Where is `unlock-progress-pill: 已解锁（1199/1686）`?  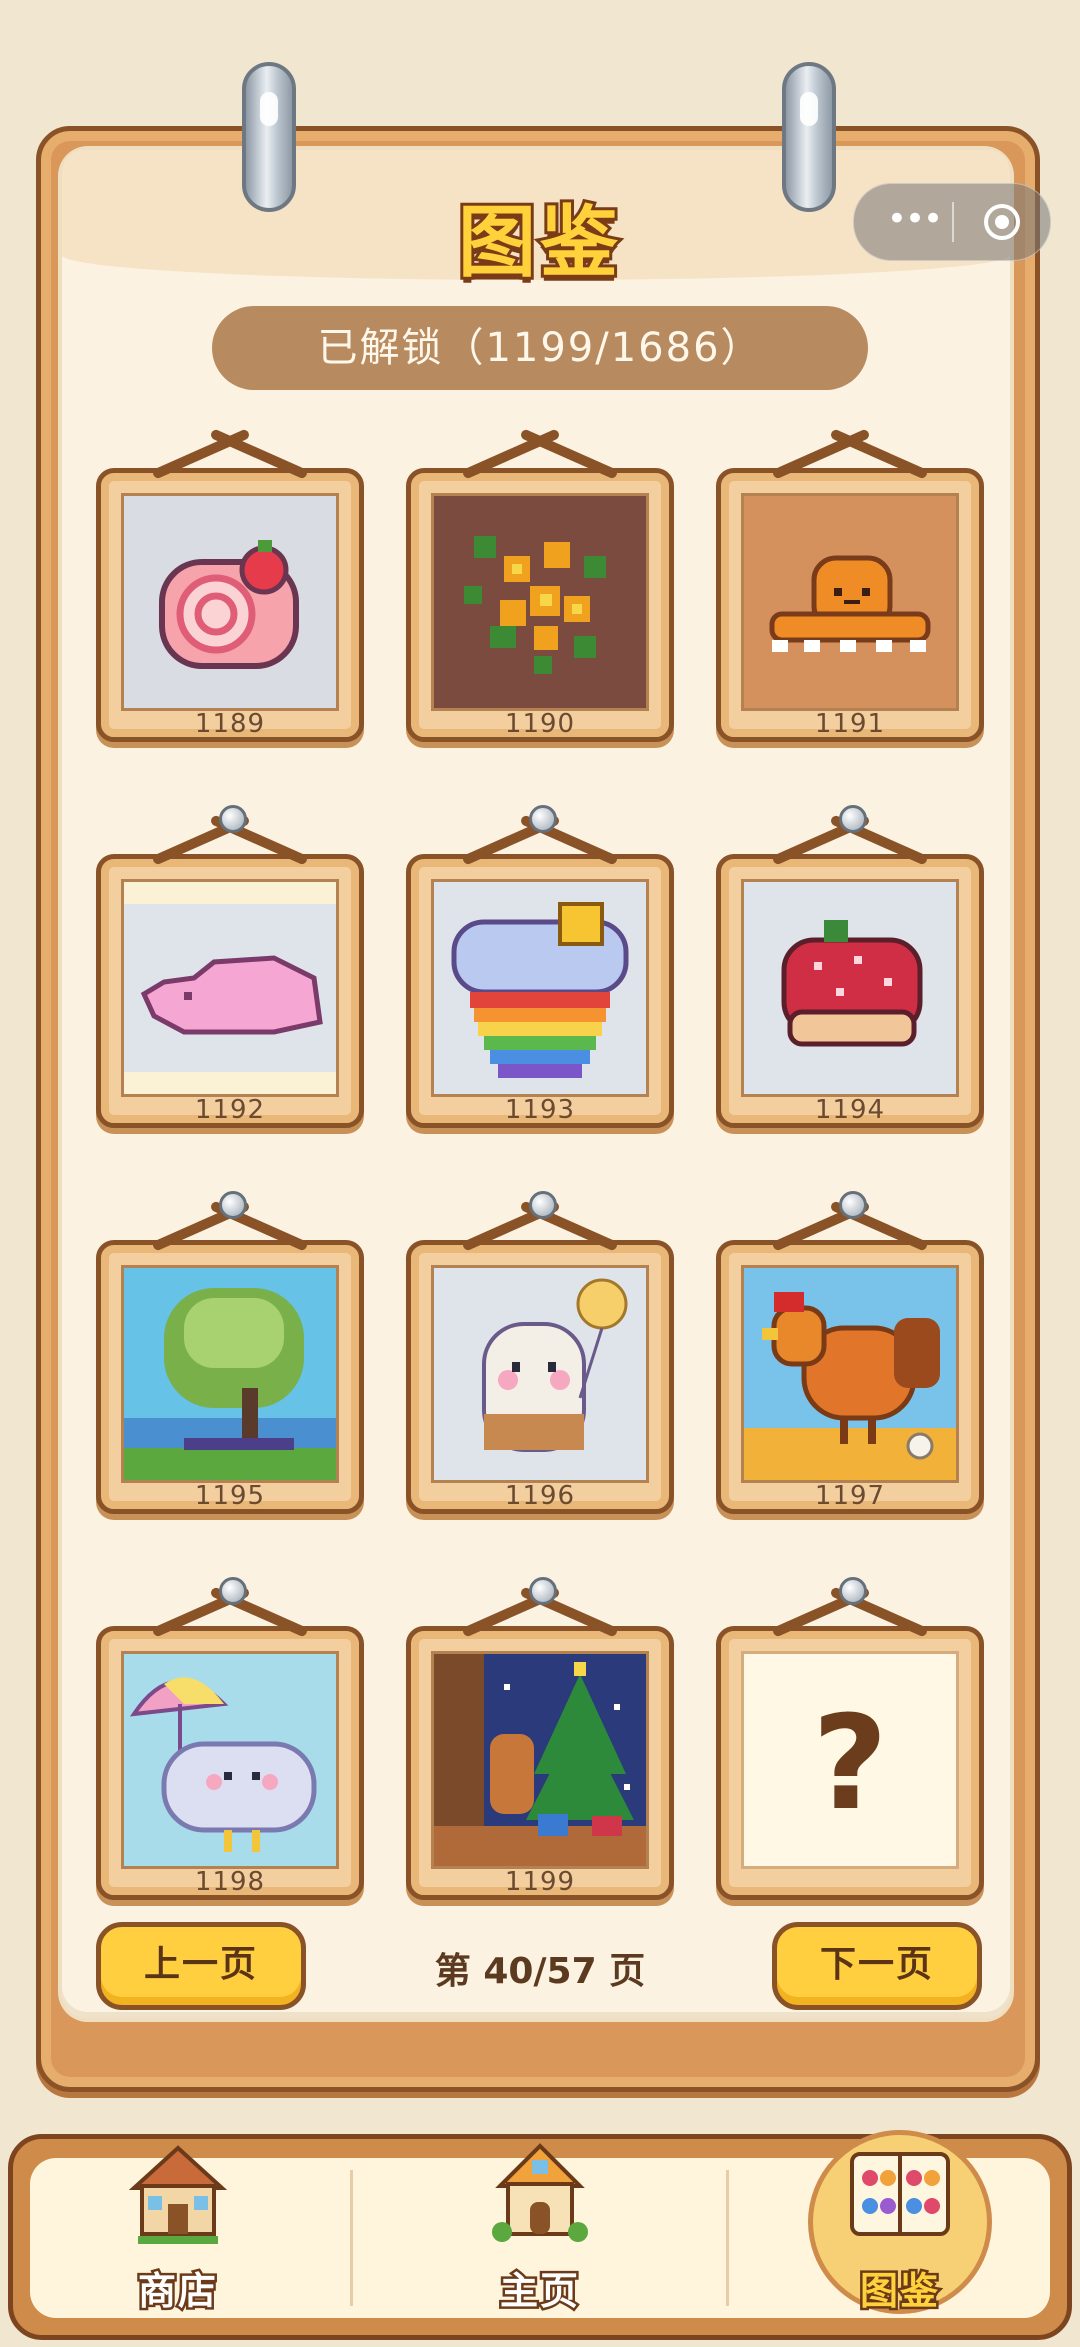
unlock-progress-pill: 已解锁（1199/1686） is located at coordinates (540, 348).